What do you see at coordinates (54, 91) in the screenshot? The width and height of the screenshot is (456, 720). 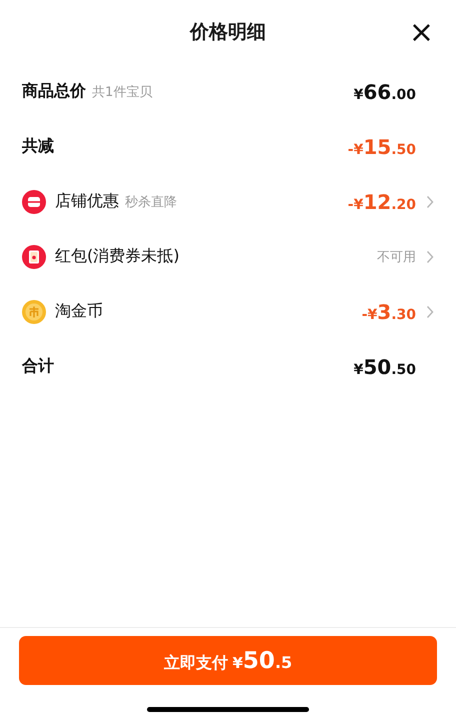 I see `row-label: 商品总价` at bounding box center [54, 91].